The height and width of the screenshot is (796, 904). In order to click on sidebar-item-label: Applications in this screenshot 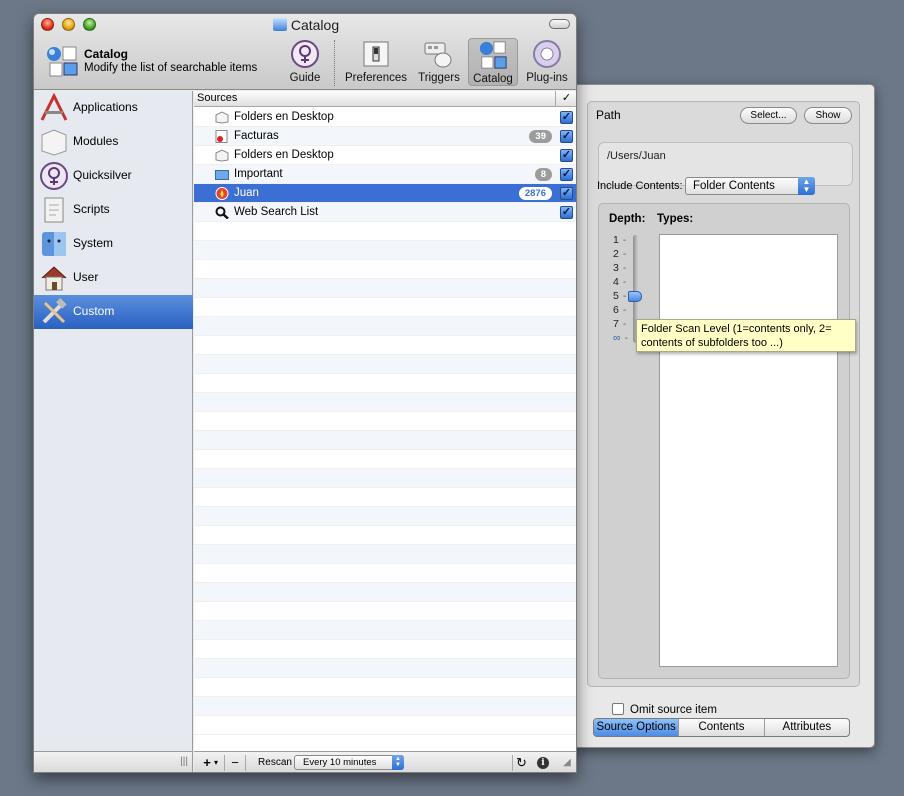, I will do `click(105, 107)`.